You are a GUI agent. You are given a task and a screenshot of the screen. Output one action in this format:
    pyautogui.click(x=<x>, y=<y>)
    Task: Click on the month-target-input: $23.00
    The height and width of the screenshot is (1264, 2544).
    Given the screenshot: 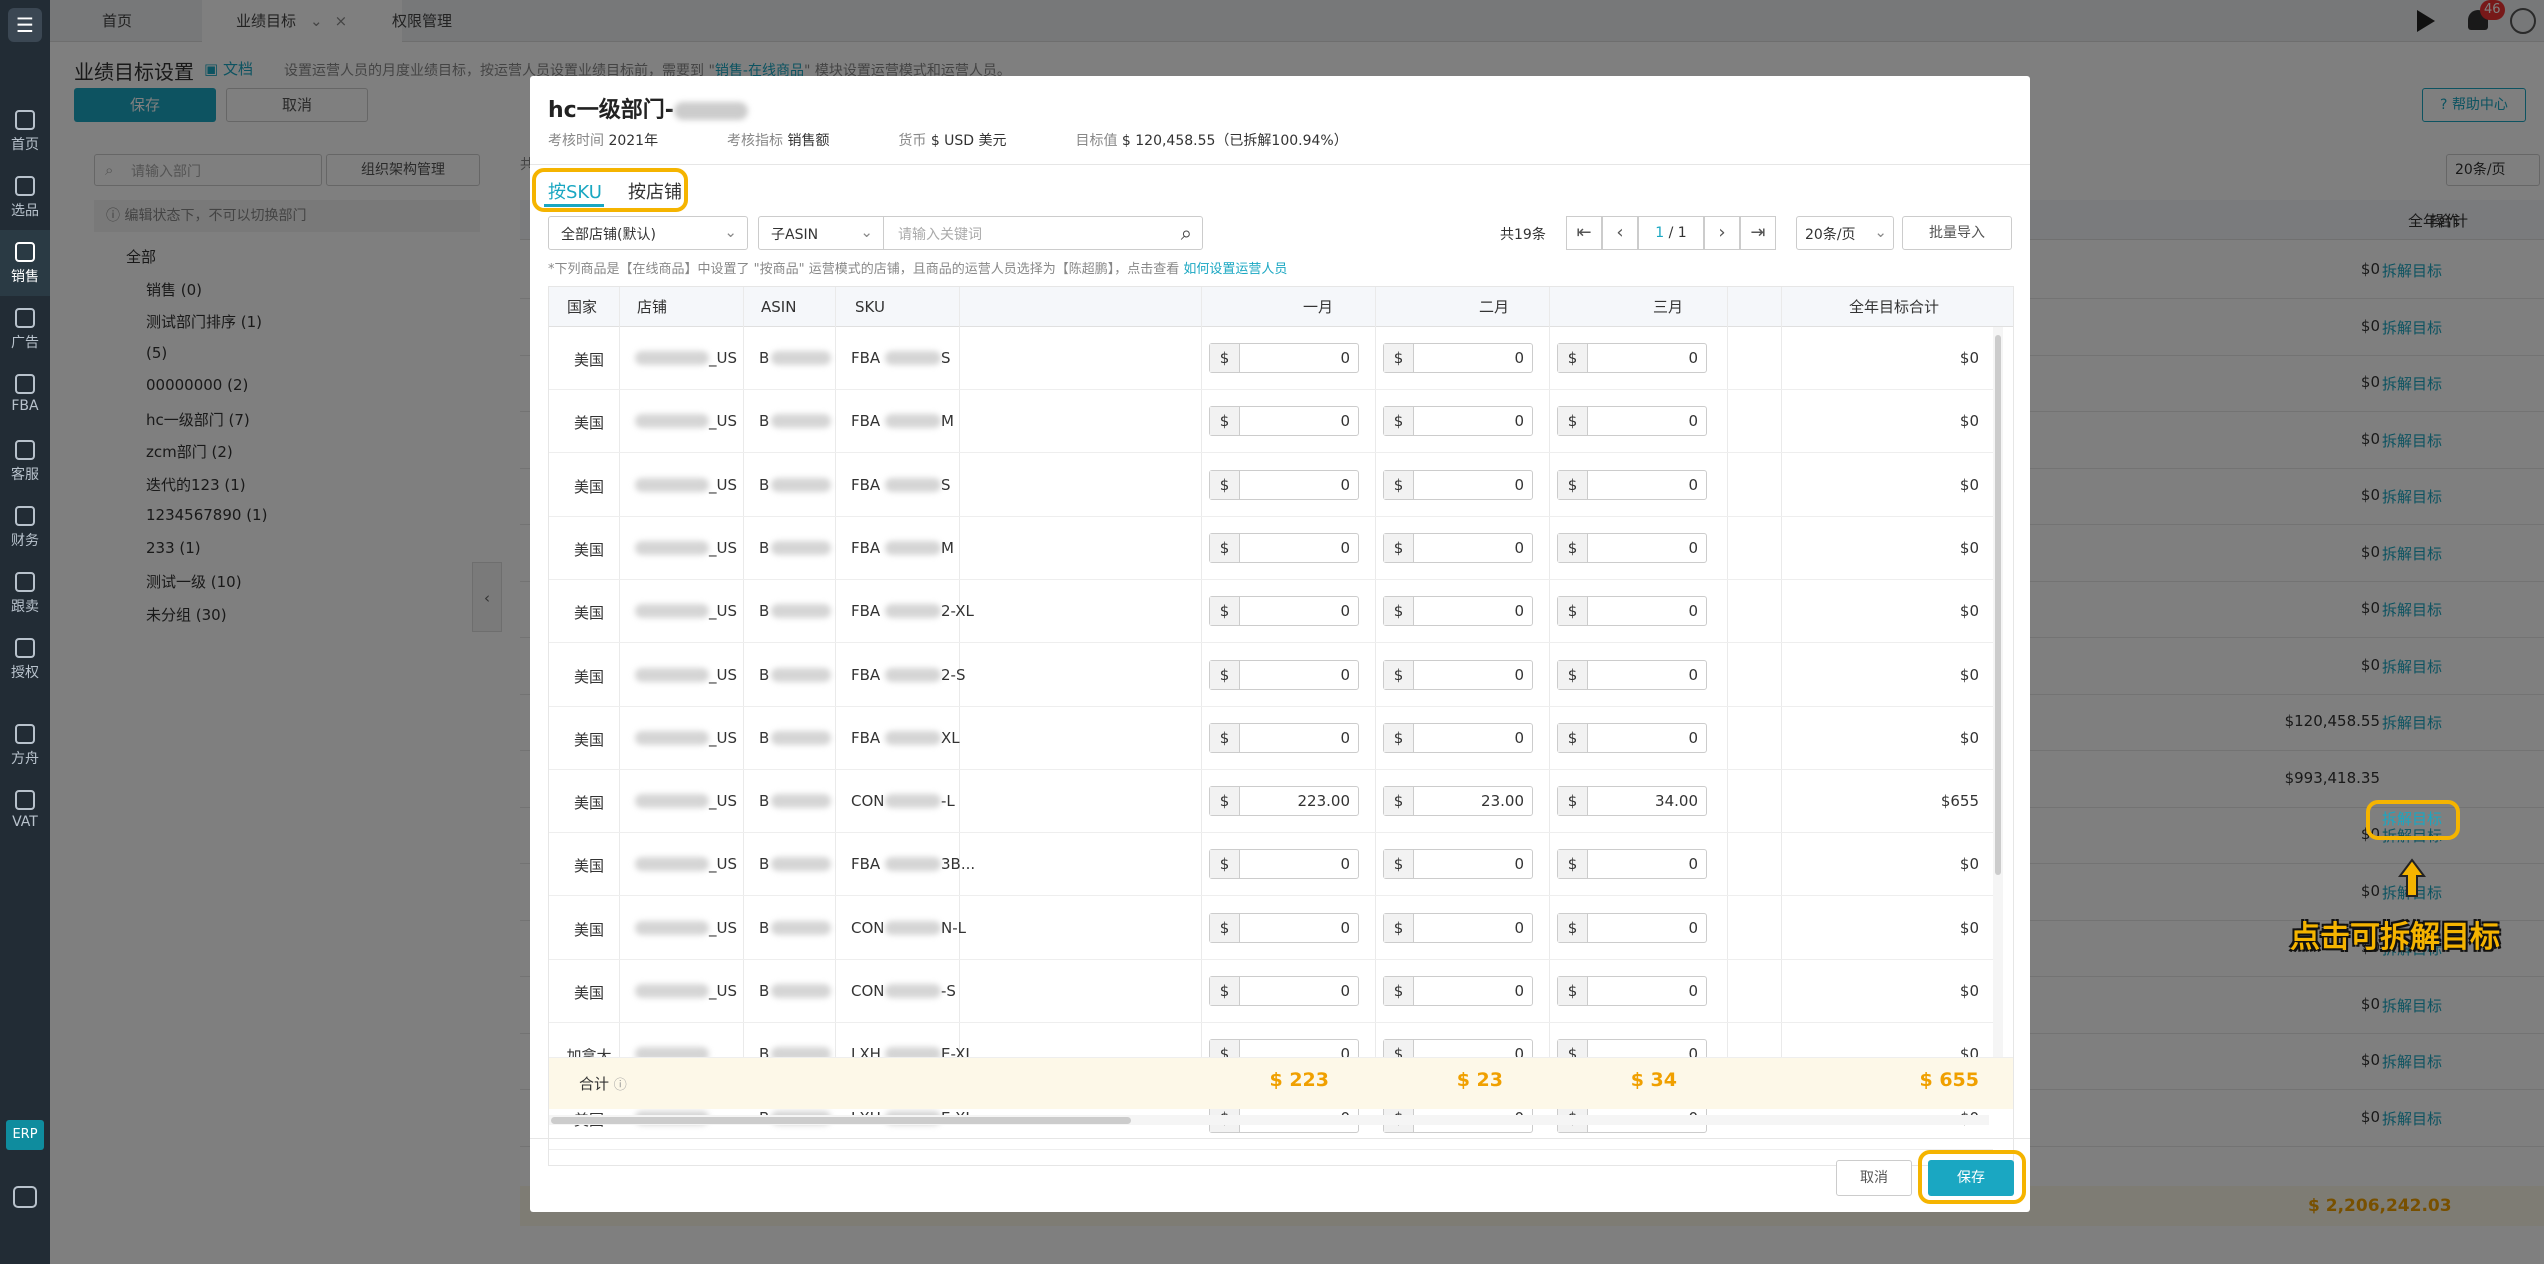 What is the action you would take?
    pyautogui.click(x=1458, y=801)
    